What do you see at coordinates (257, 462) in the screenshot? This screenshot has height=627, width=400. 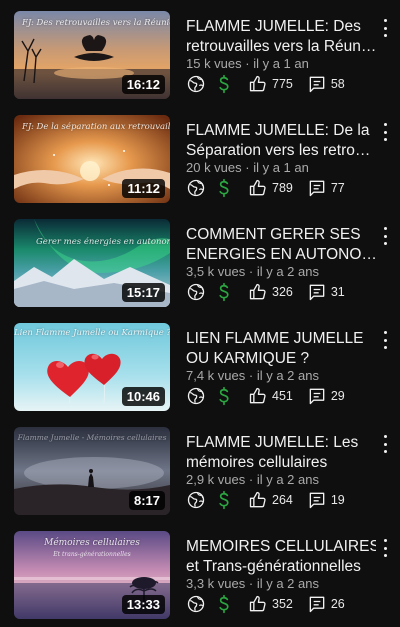 I see `video-title-line: mémoires cellulaires` at bounding box center [257, 462].